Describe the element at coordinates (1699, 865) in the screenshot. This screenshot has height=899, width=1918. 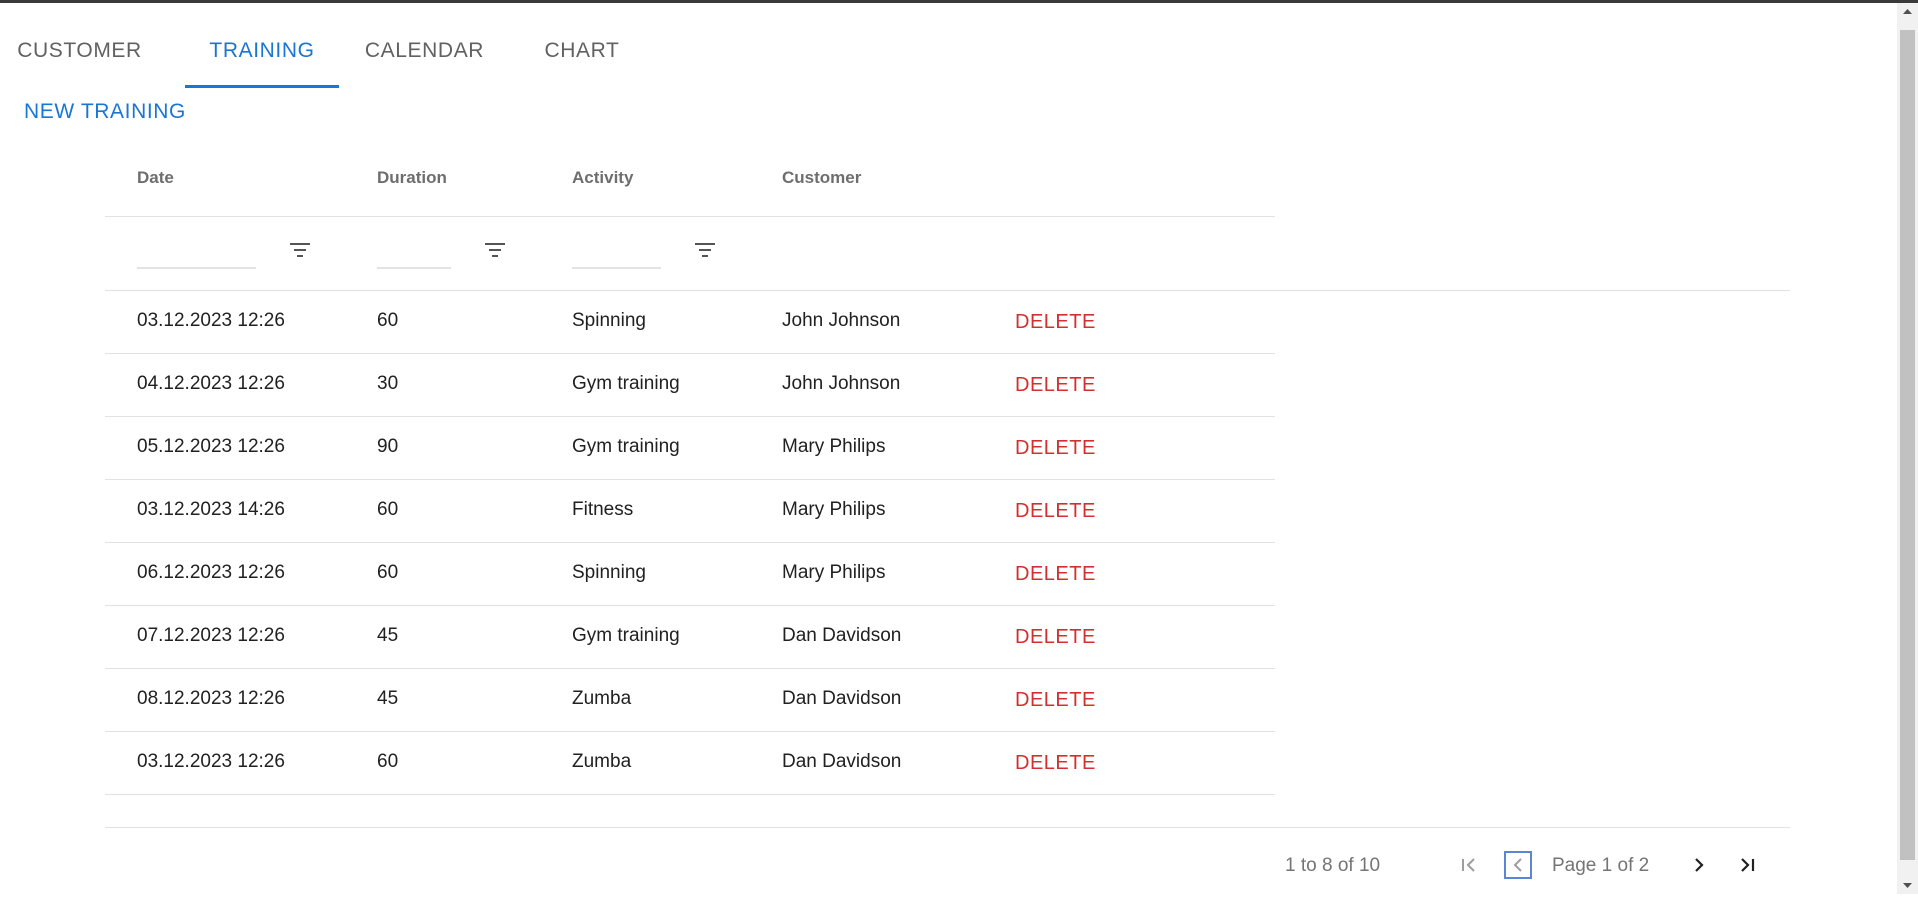
I see `next-page-icon` at that location.